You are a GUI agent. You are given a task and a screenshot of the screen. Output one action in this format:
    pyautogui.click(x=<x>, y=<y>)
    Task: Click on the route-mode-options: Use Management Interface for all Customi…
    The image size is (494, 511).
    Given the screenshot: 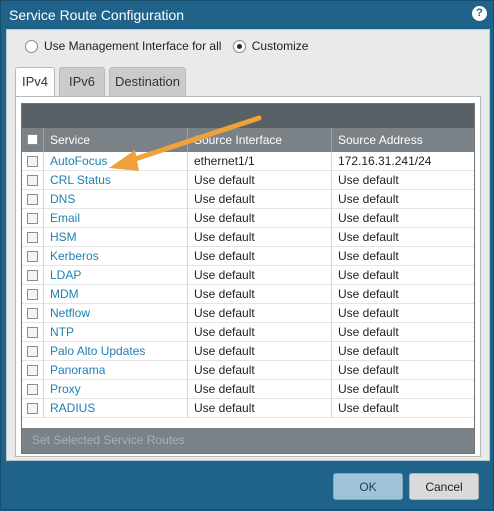 What is the action you would take?
    pyautogui.click(x=170, y=47)
    